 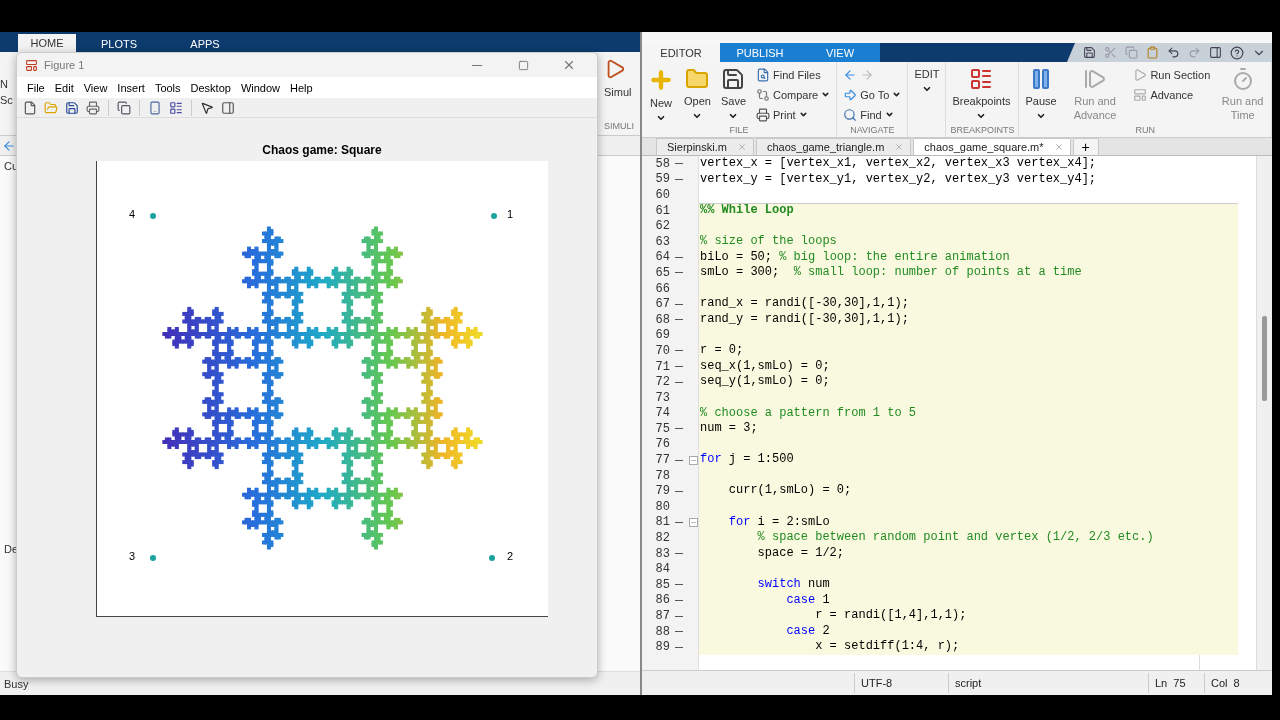 I want to click on ribbon-button: Print, so click(x=793, y=114).